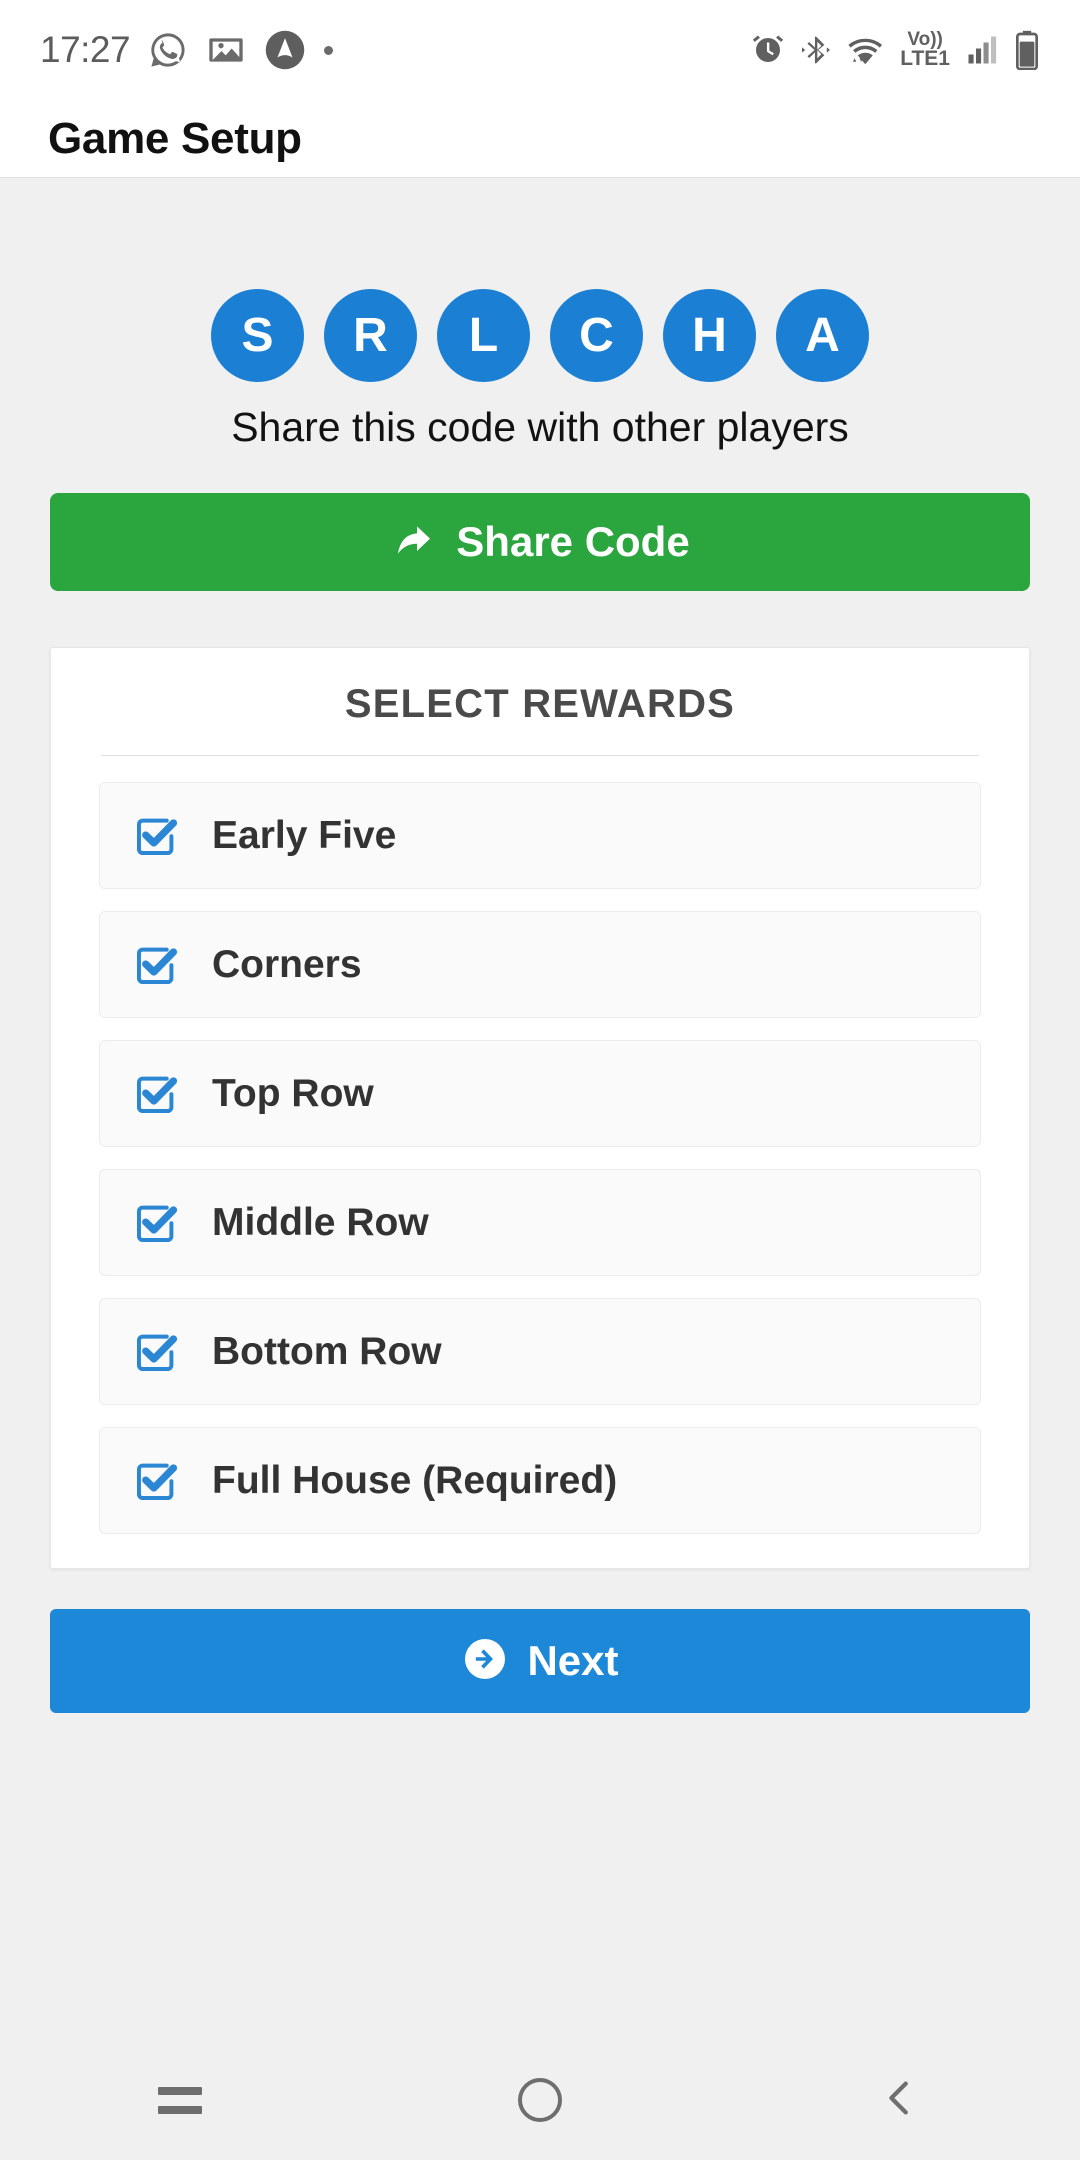  I want to click on code-letter-circle: L, so click(483, 335).